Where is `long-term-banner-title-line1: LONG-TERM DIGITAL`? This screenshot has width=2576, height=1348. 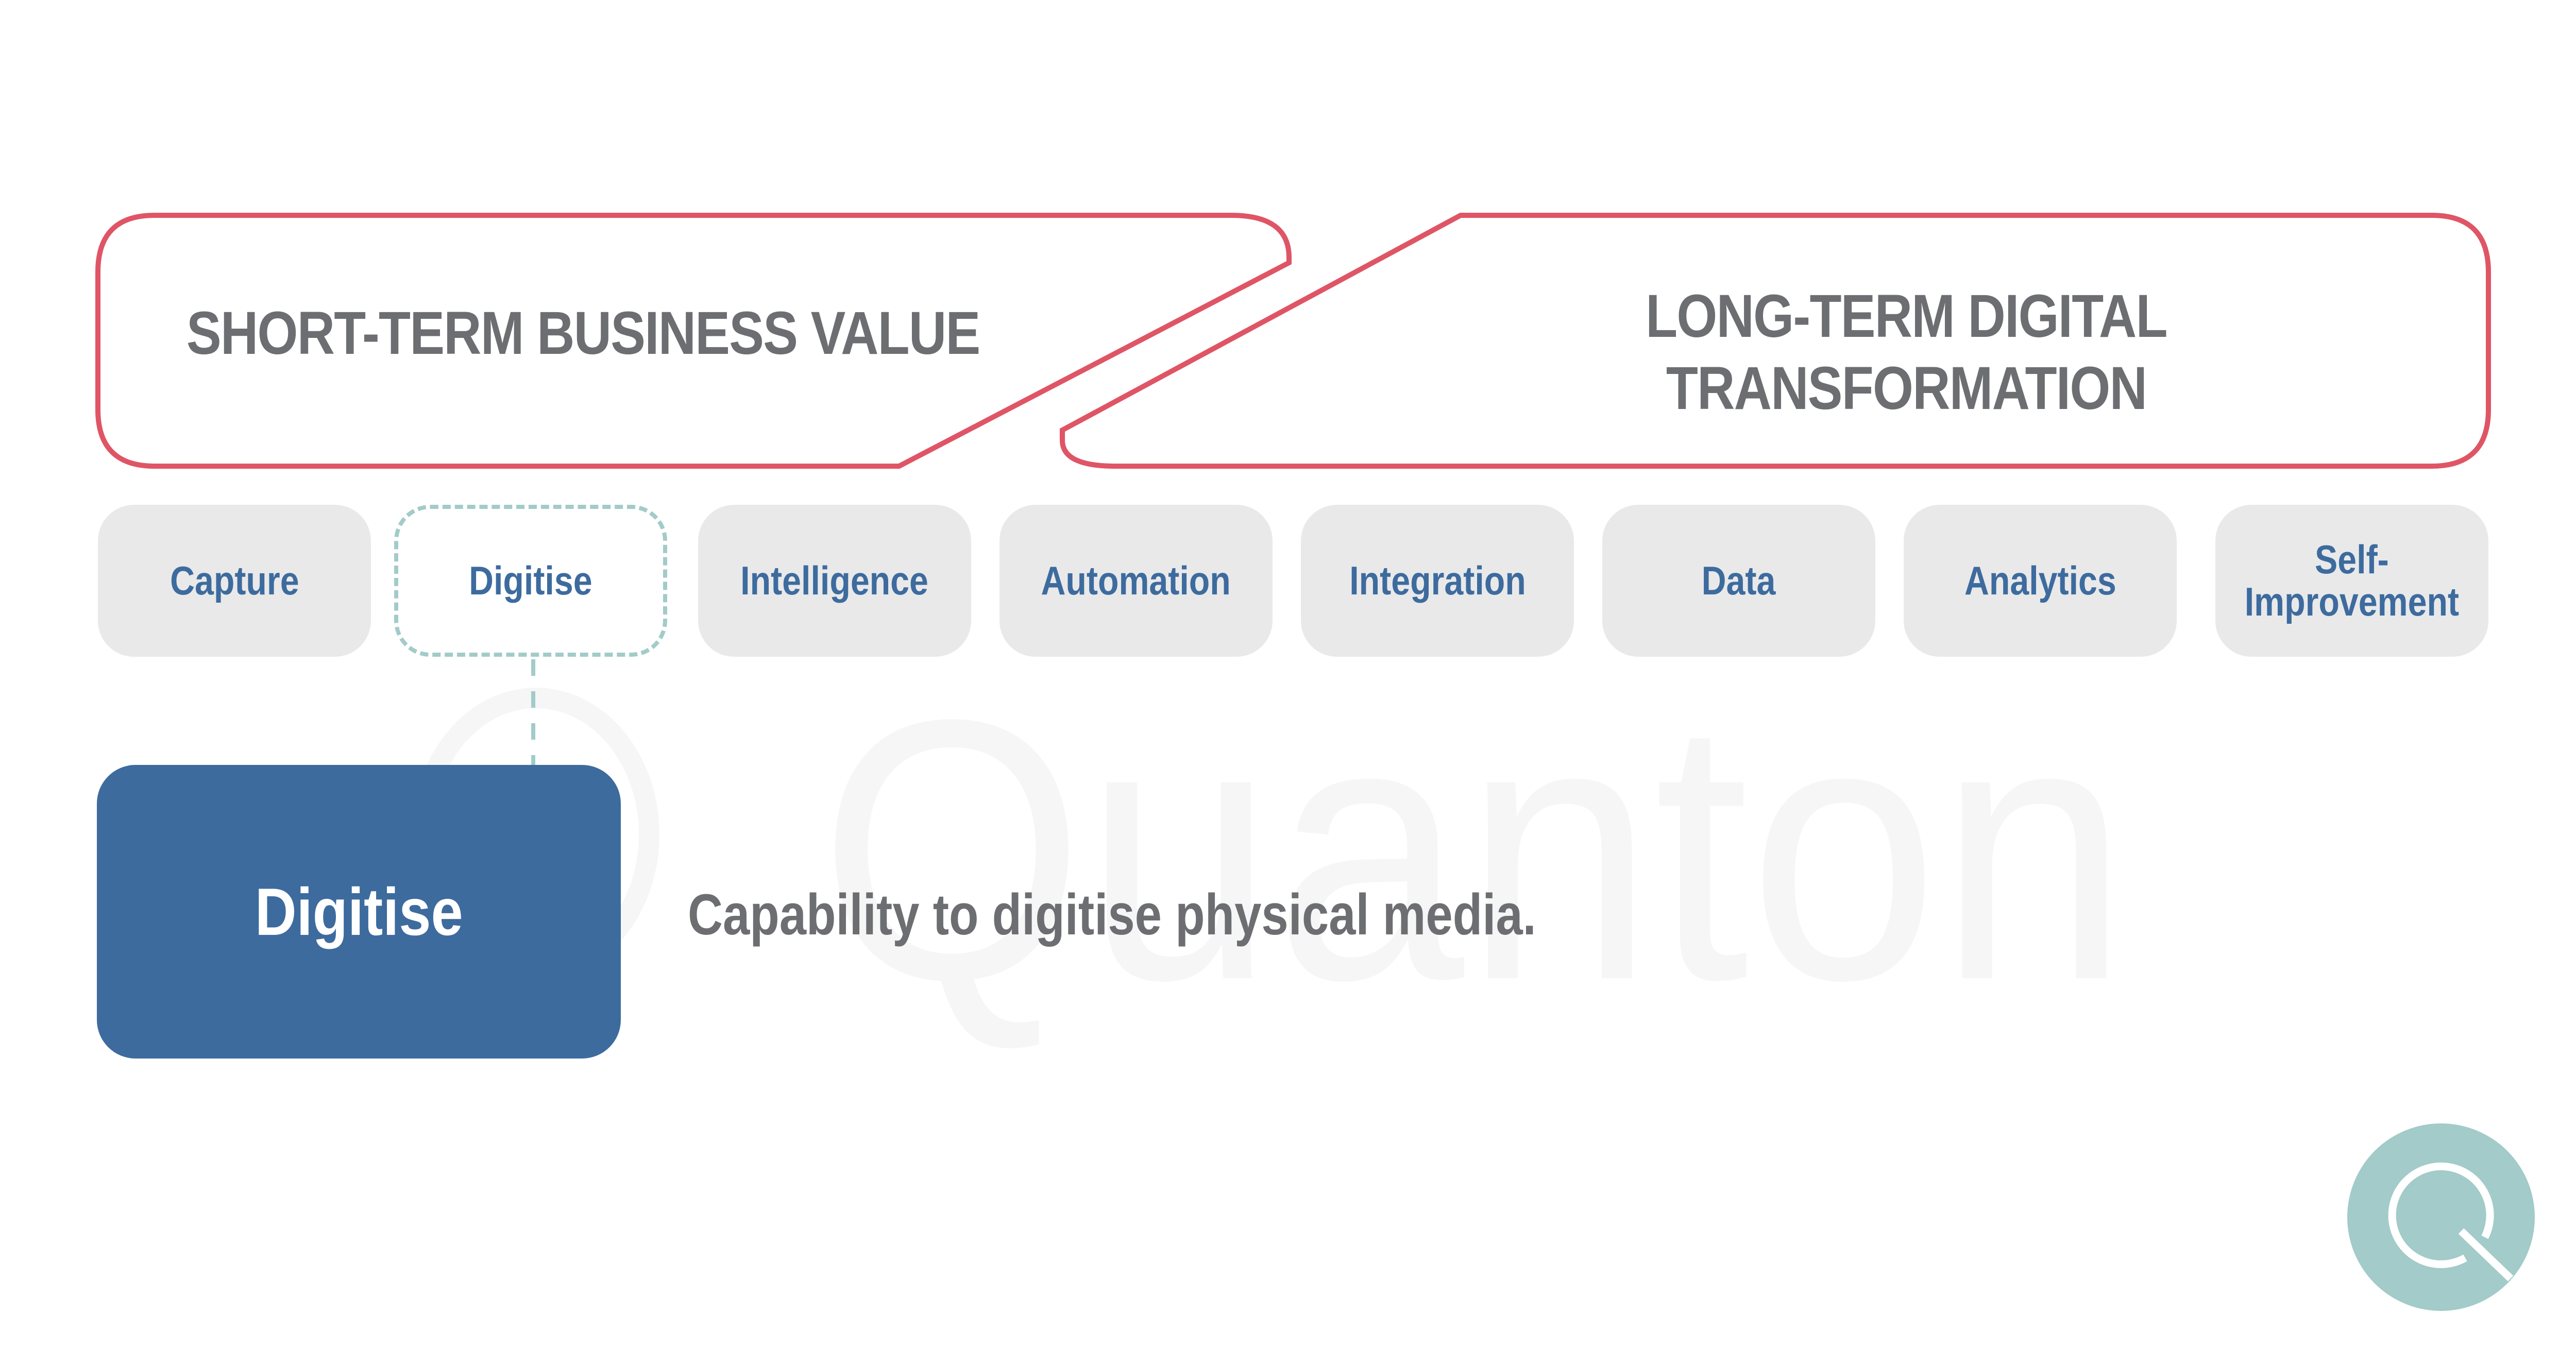 long-term-banner-title-line1: LONG-TERM DIGITAL is located at coordinates (1906, 316).